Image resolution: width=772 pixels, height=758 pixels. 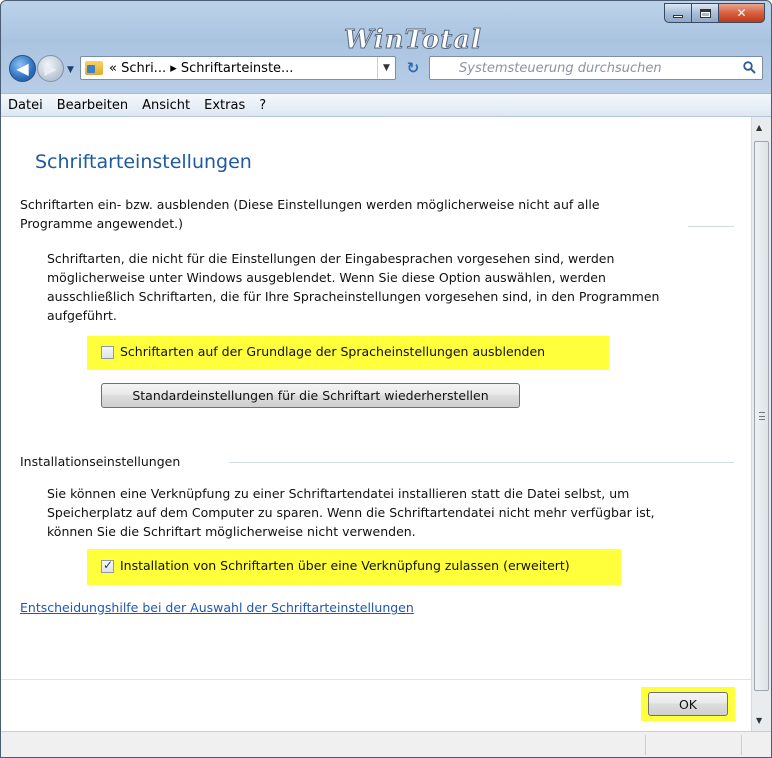 What do you see at coordinates (413, 40) in the screenshot?
I see `wintotal-watermark: WinTotal` at bounding box center [413, 40].